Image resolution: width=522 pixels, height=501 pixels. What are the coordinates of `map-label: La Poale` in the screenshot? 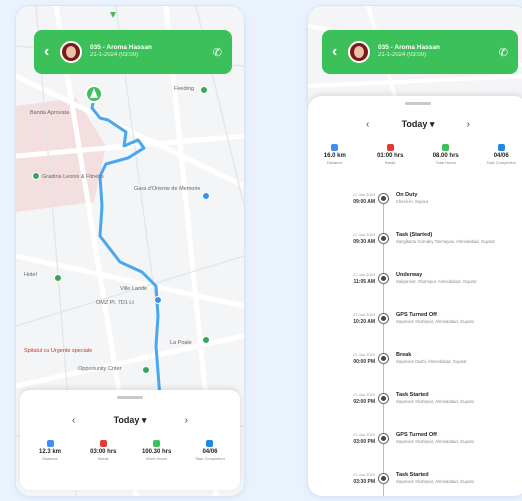 It's located at (181, 343).